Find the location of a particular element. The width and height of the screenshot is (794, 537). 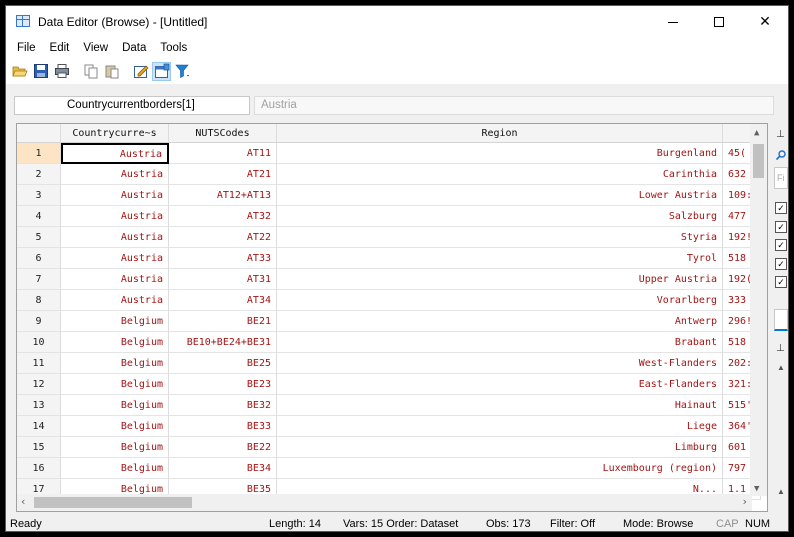

open-button is located at coordinates (19, 71).